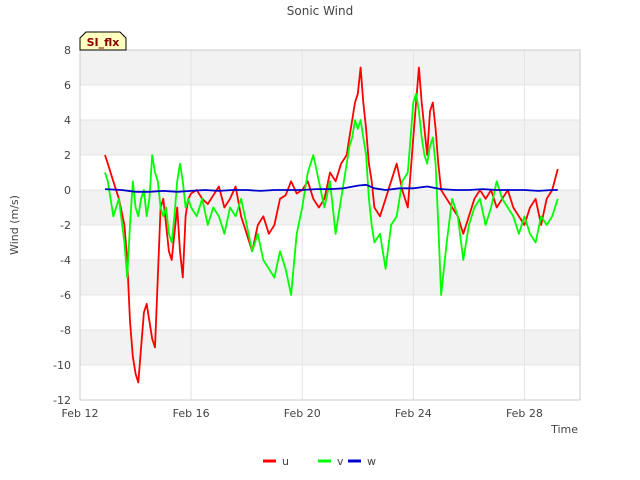 Image resolution: width=640 pixels, height=480 pixels. What do you see at coordinates (371, 461) in the screenshot?
I see `legend-label-w: w` at bounding box center [371, 461].